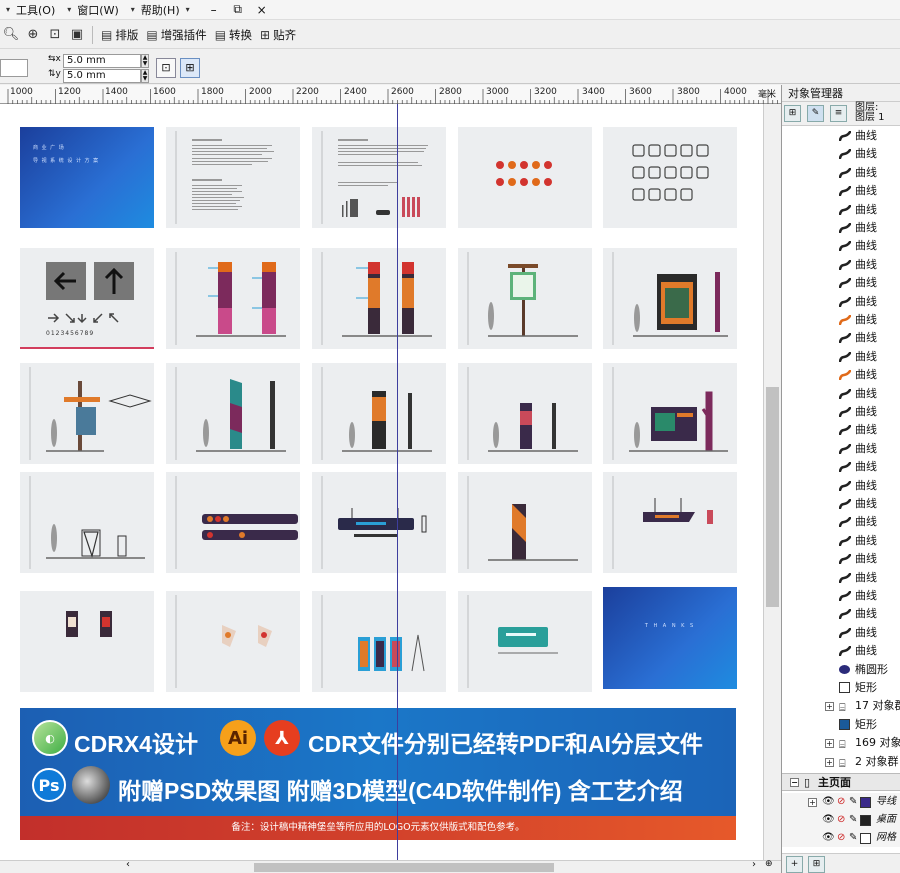 This screenshot has width=900, height=873. I want to click on master-page-row: − ▯ 主页面, so click(841, 782).